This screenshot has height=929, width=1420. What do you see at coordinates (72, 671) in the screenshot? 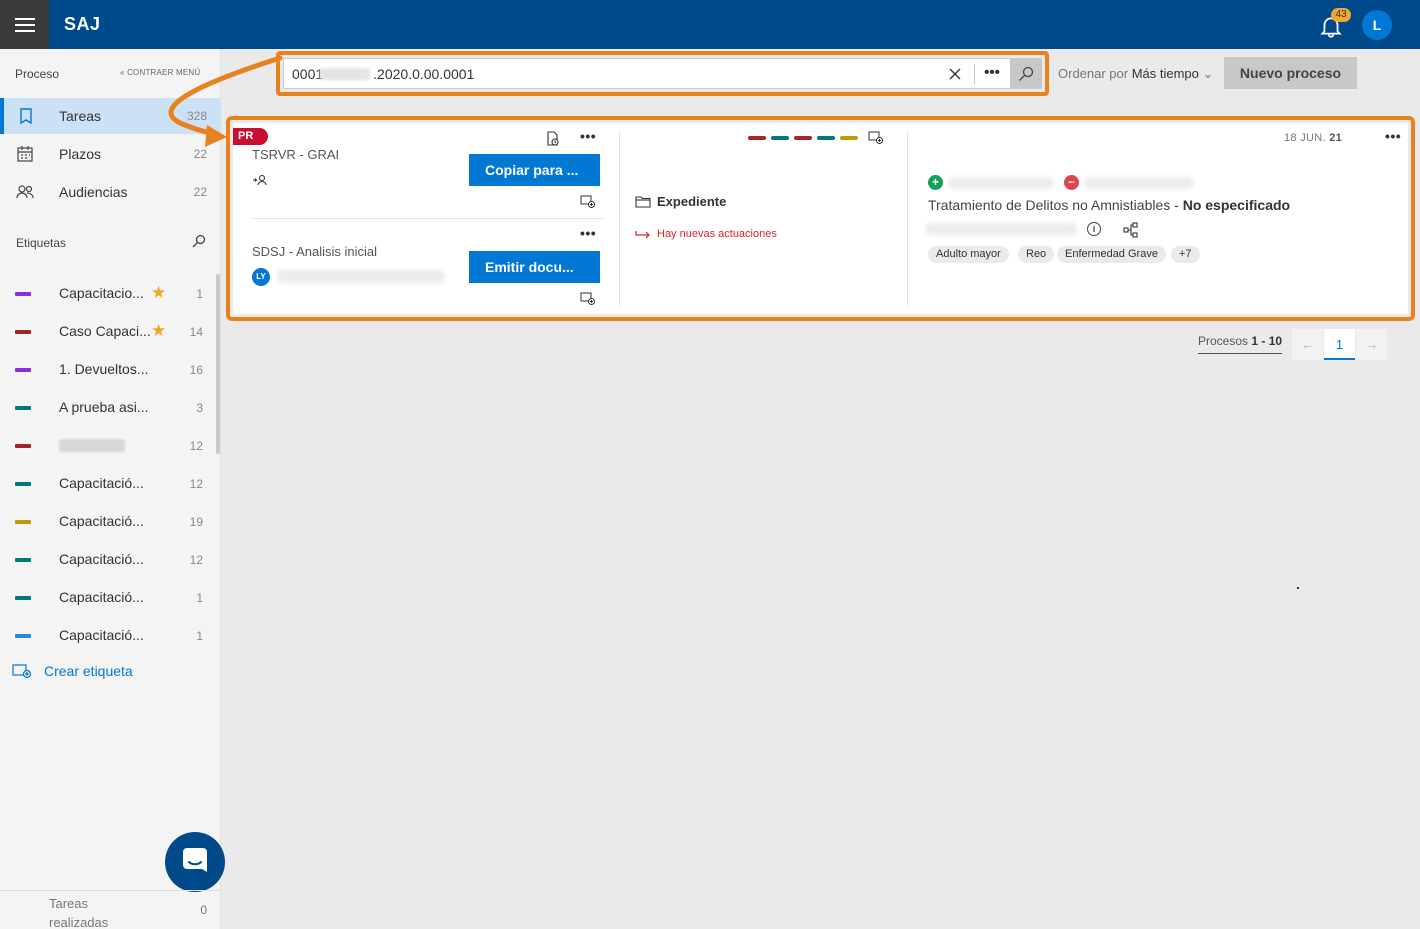
I see `create-tag-button: Crear etiqueta` at bounding box center [72, 671].